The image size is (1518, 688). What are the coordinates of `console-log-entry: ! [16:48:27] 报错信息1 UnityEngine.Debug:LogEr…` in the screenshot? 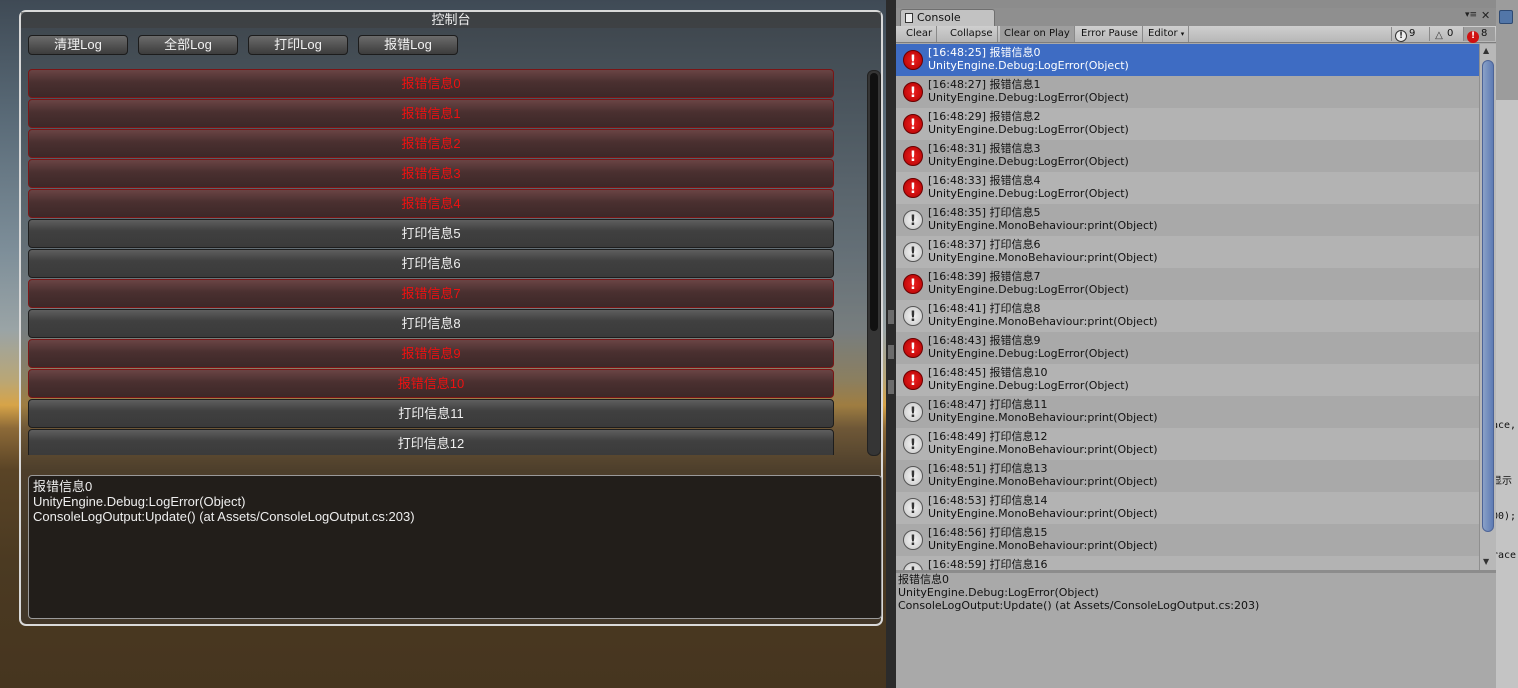 It's located at (1187, 92).